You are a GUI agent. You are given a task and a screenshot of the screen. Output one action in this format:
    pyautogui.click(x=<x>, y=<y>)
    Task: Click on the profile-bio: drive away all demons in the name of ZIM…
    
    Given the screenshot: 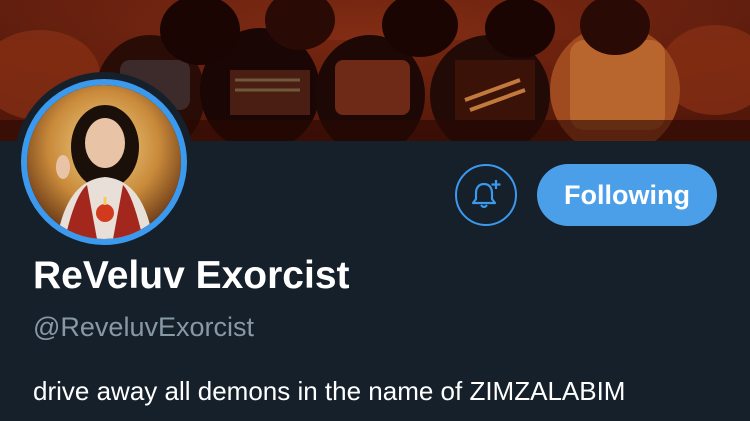 What is the action you would take?
    pyautogui.click(x=329, y=391)
    